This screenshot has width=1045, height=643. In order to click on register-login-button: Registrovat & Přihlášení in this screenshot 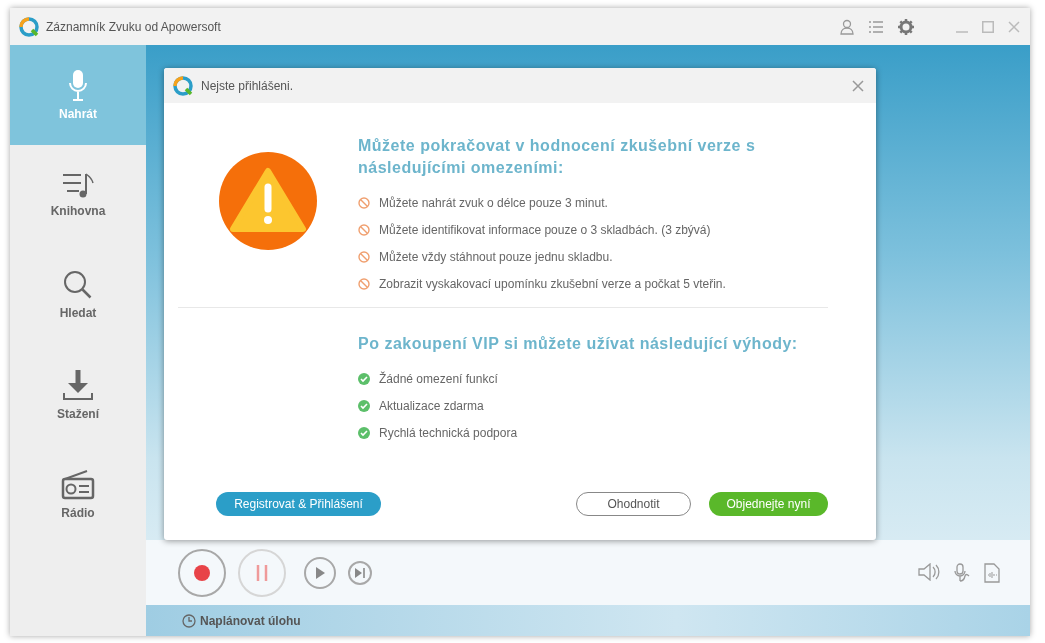, I will do `click(298, 504)`.